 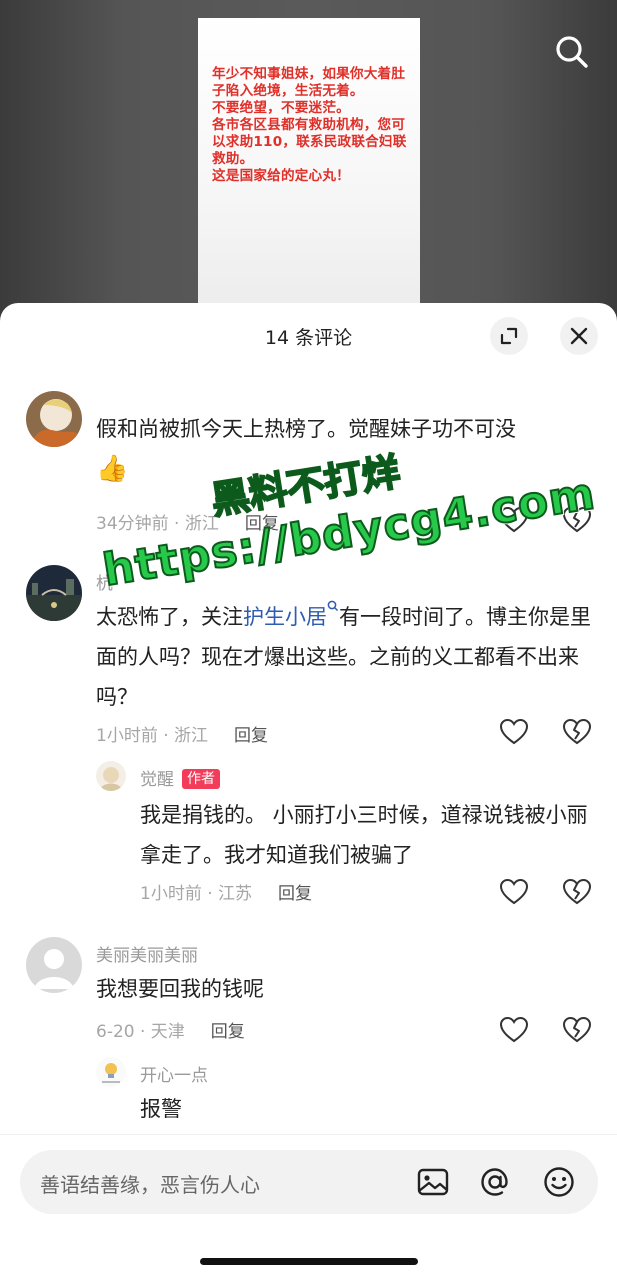 I want to click on search-icon, so click(x=572, y=52).